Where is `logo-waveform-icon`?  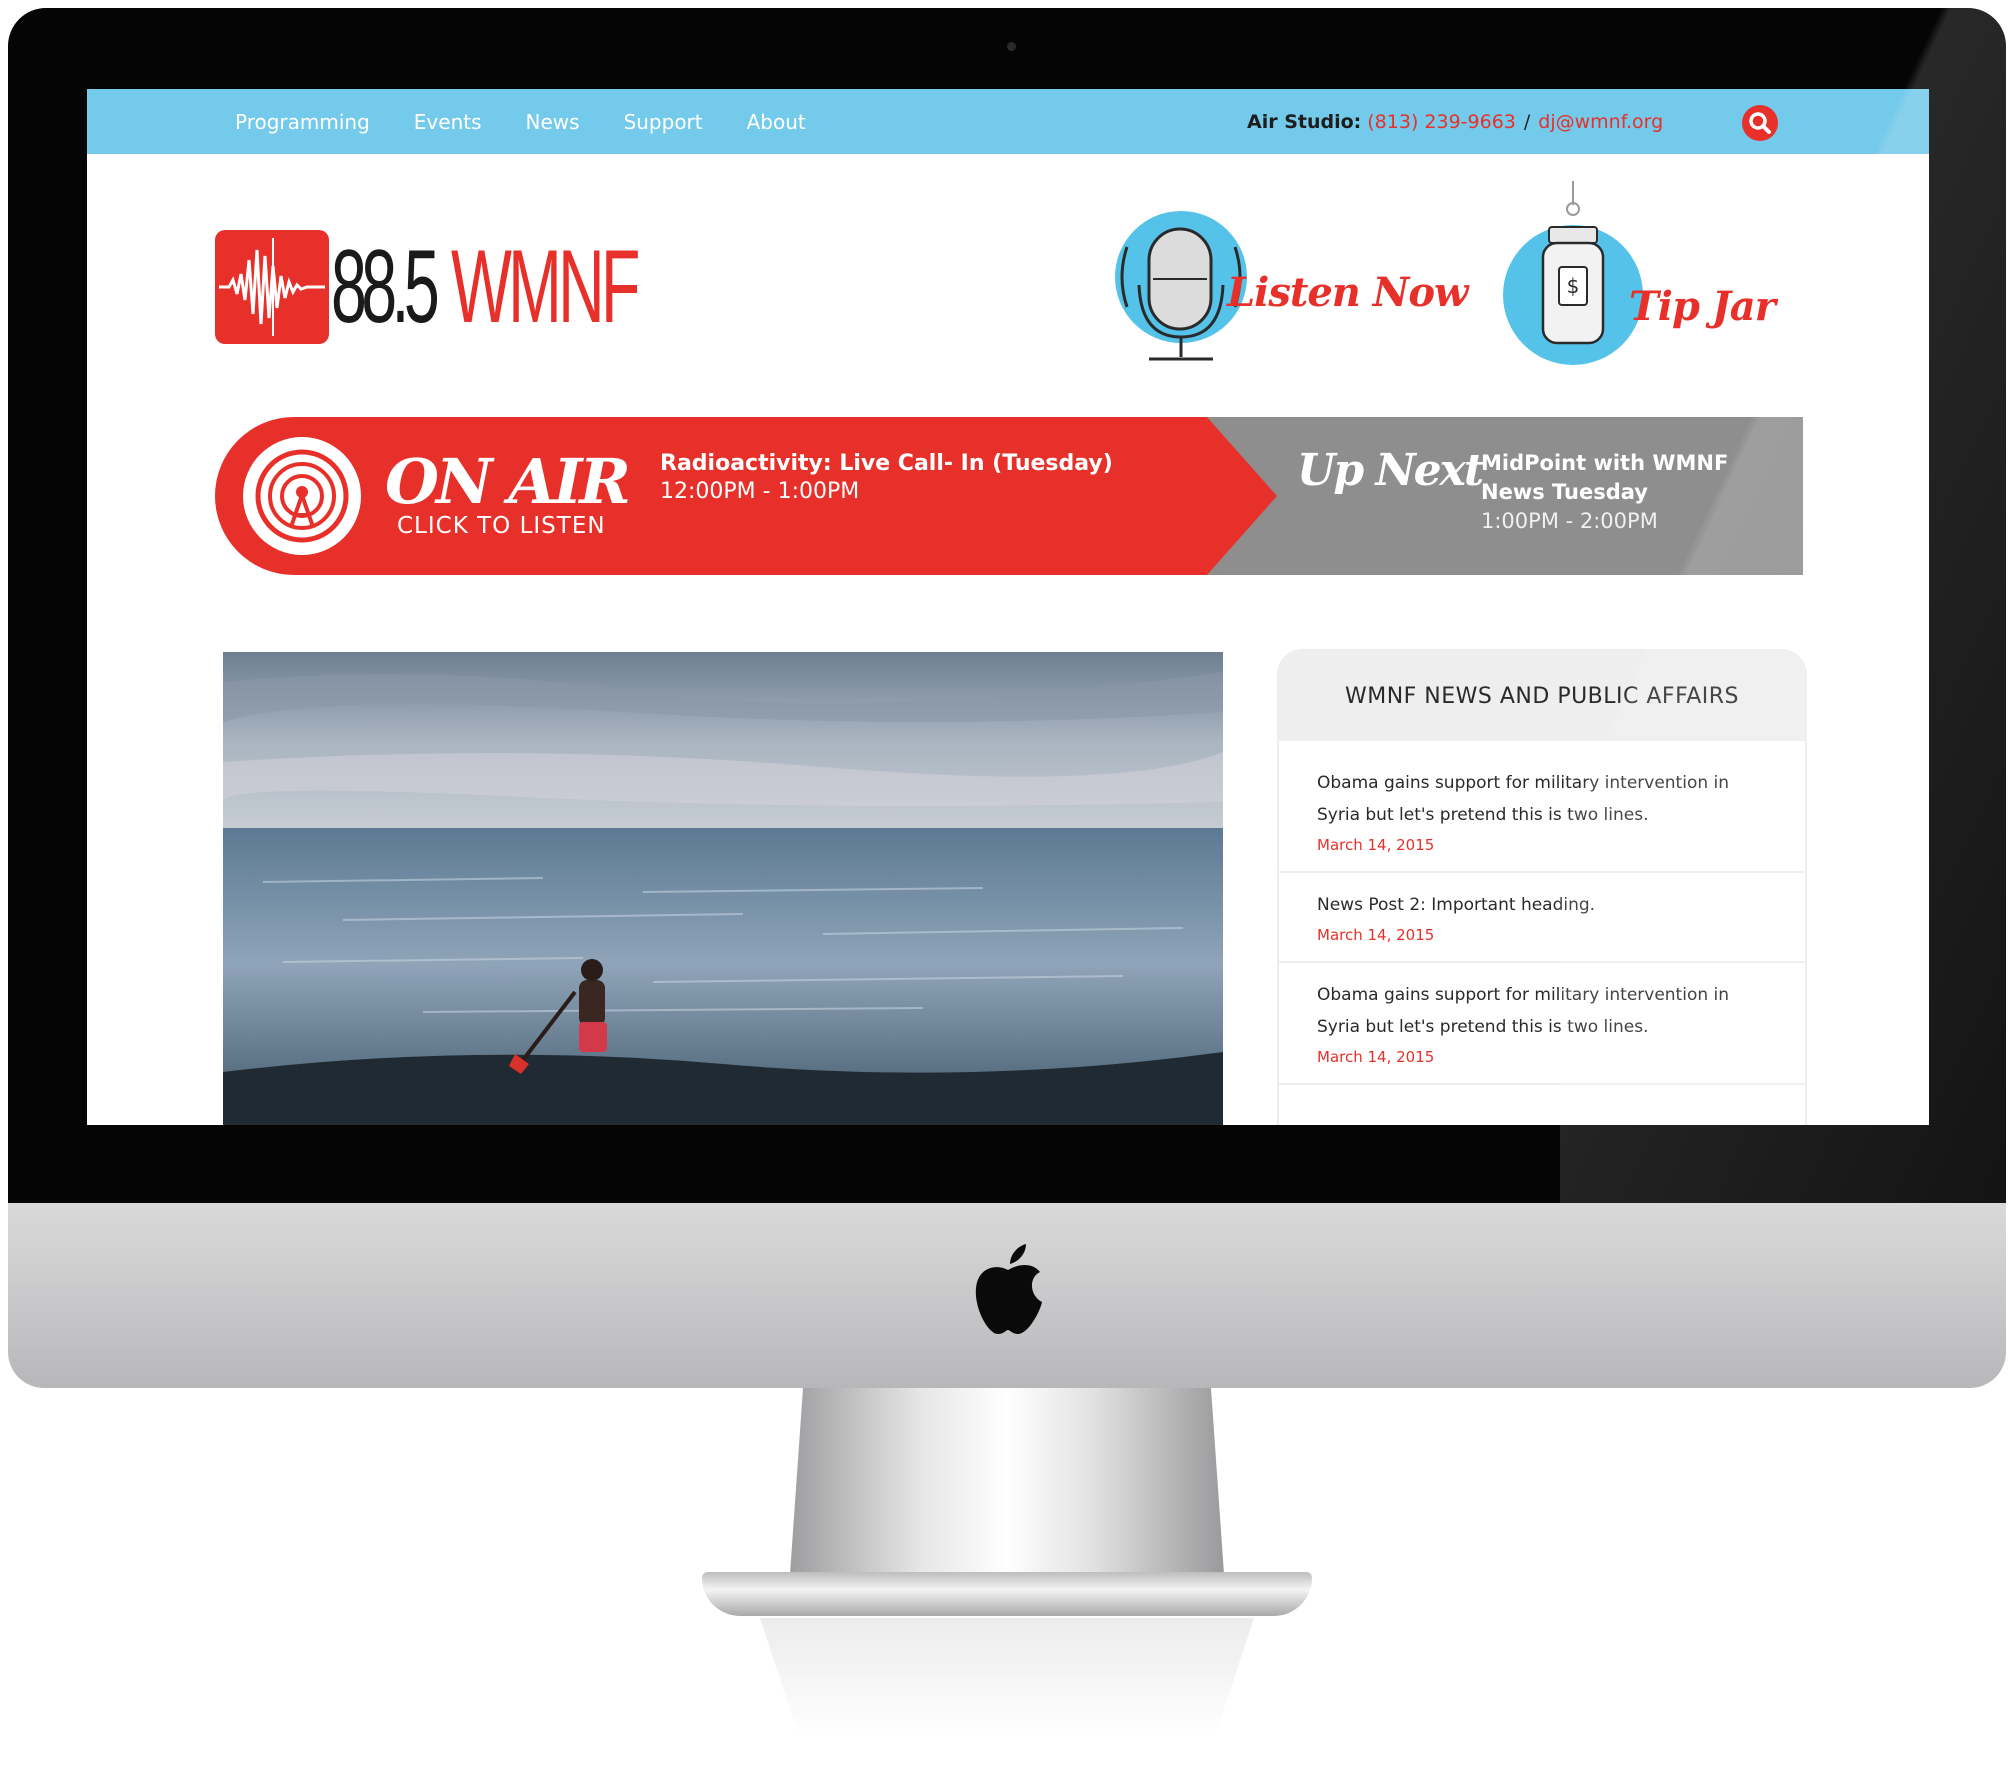 logo-waveform-icon is located at coordinates (272, 287).